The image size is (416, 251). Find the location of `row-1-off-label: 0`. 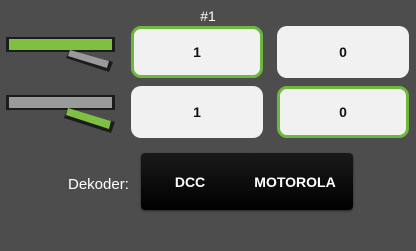

row-1-off-label: 0 is located at coordinates (343, 52).